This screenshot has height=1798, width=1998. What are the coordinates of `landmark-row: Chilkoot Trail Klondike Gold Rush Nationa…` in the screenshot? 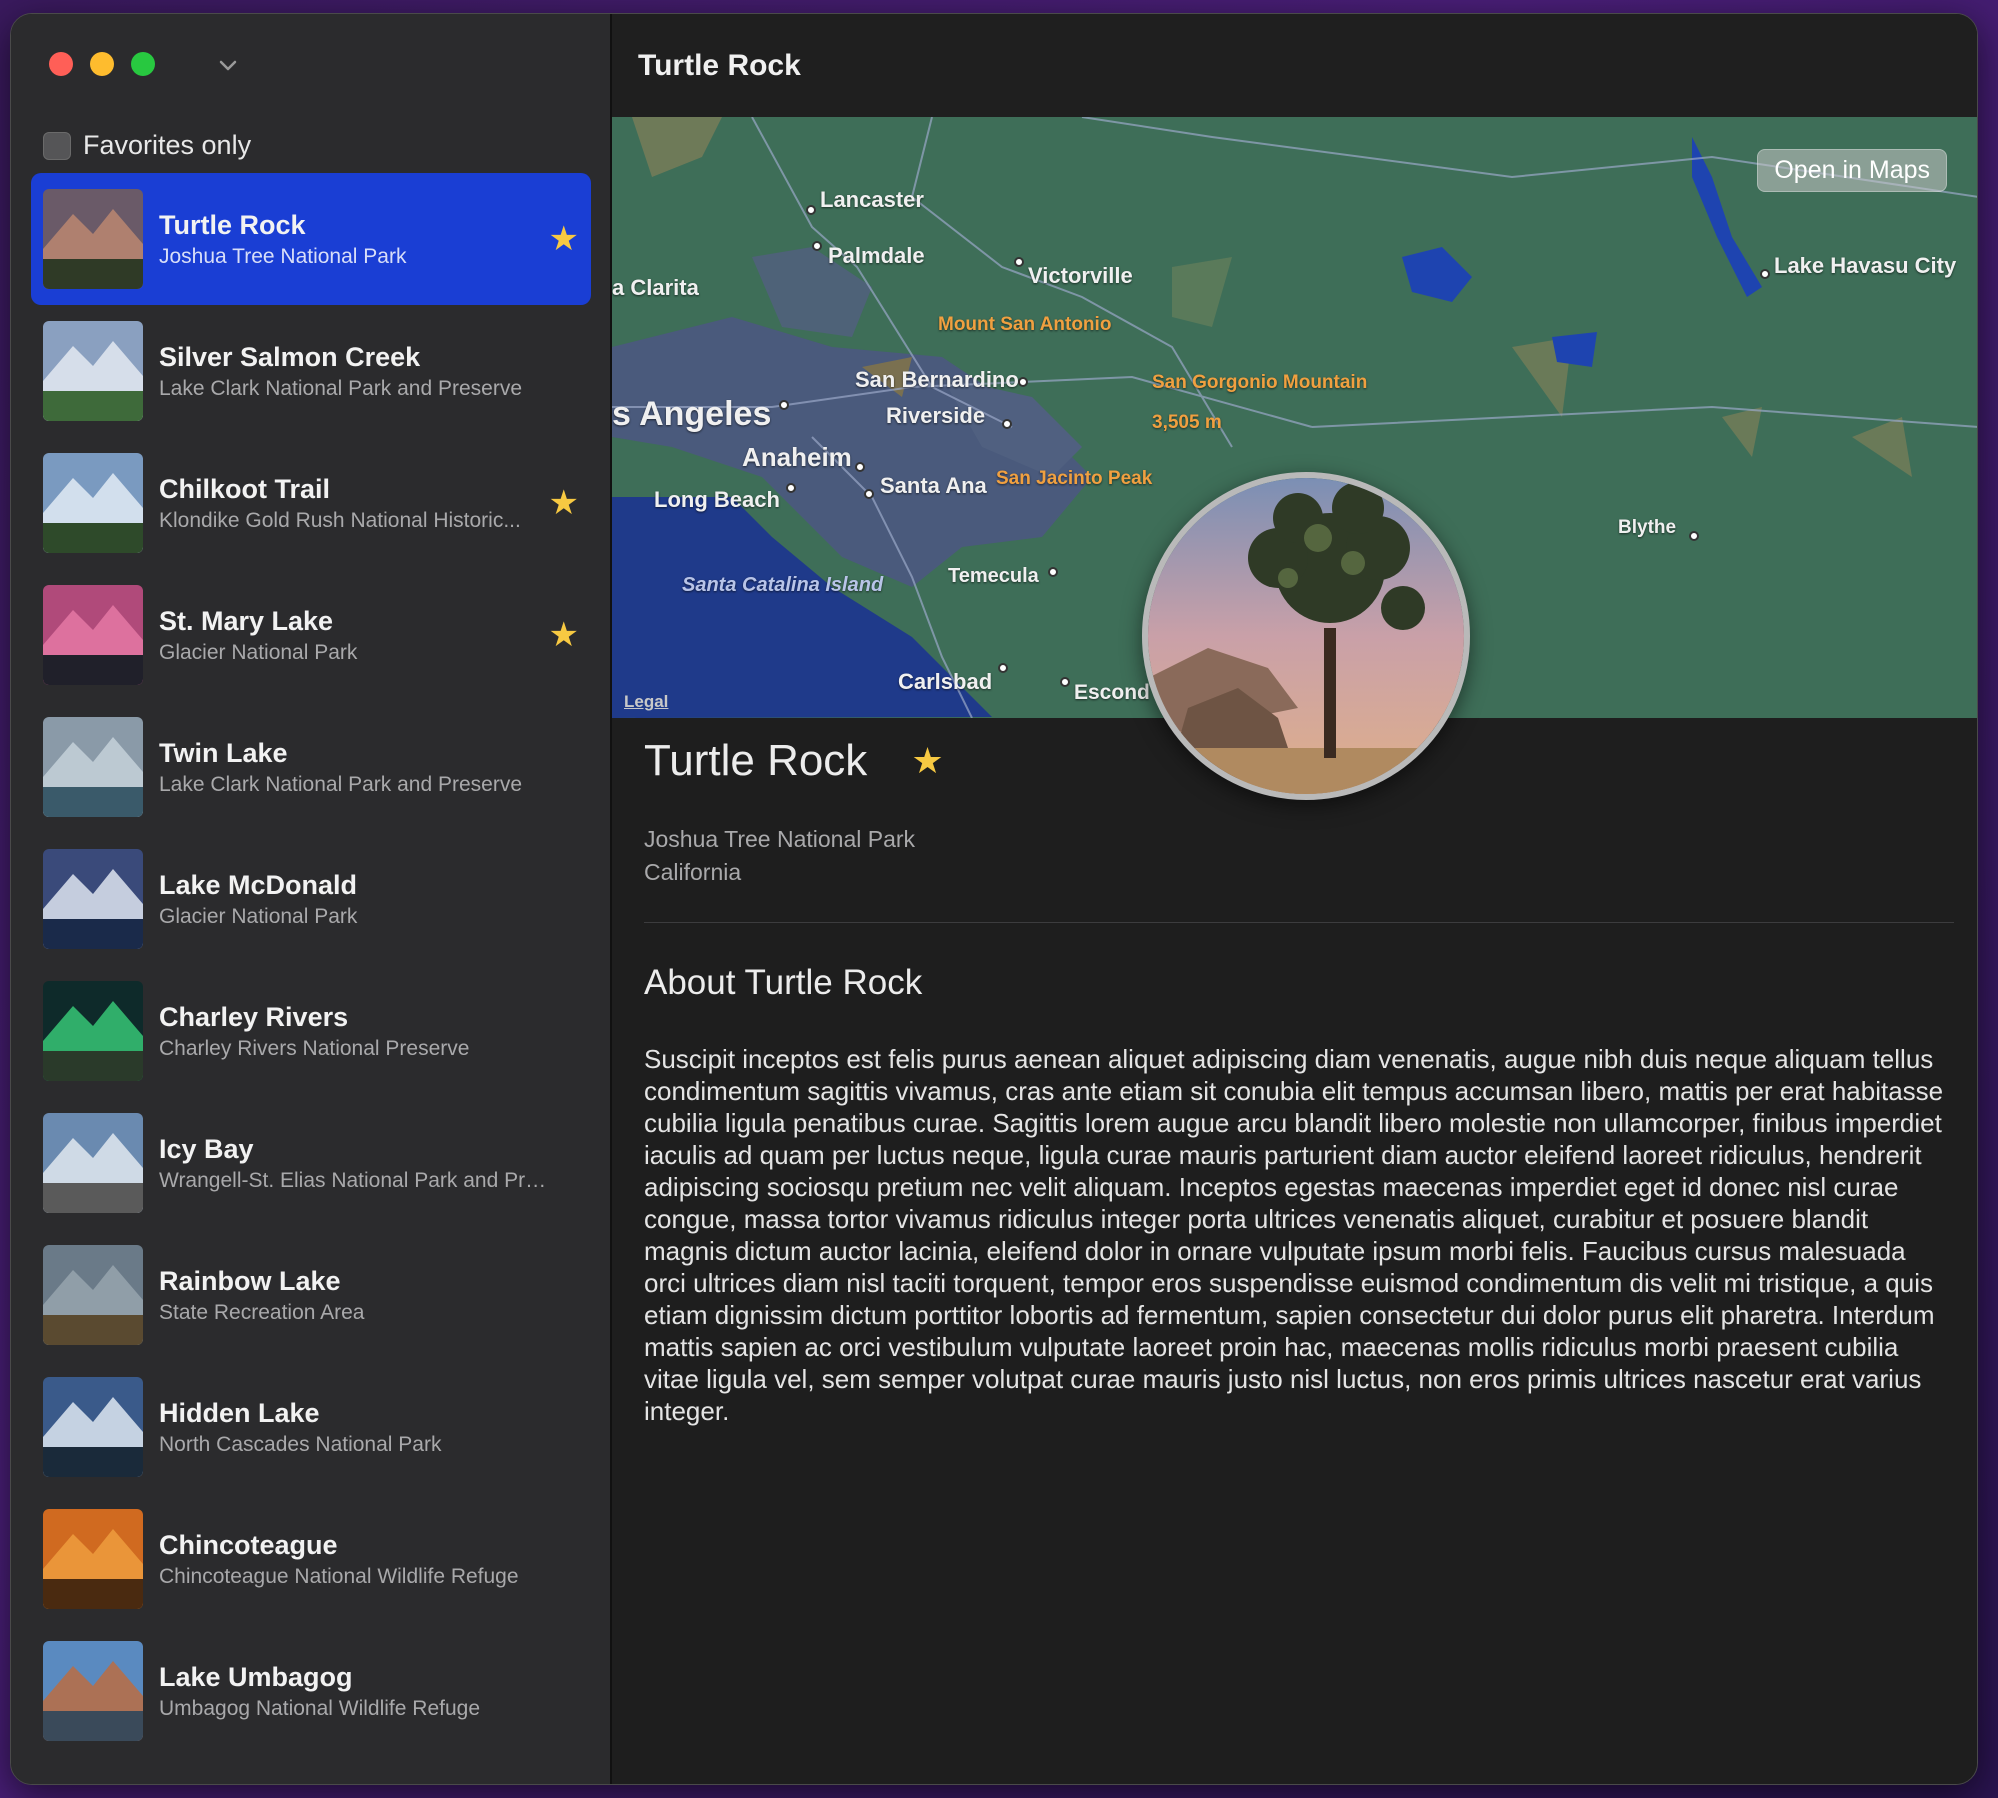 It's located at (311, 503).